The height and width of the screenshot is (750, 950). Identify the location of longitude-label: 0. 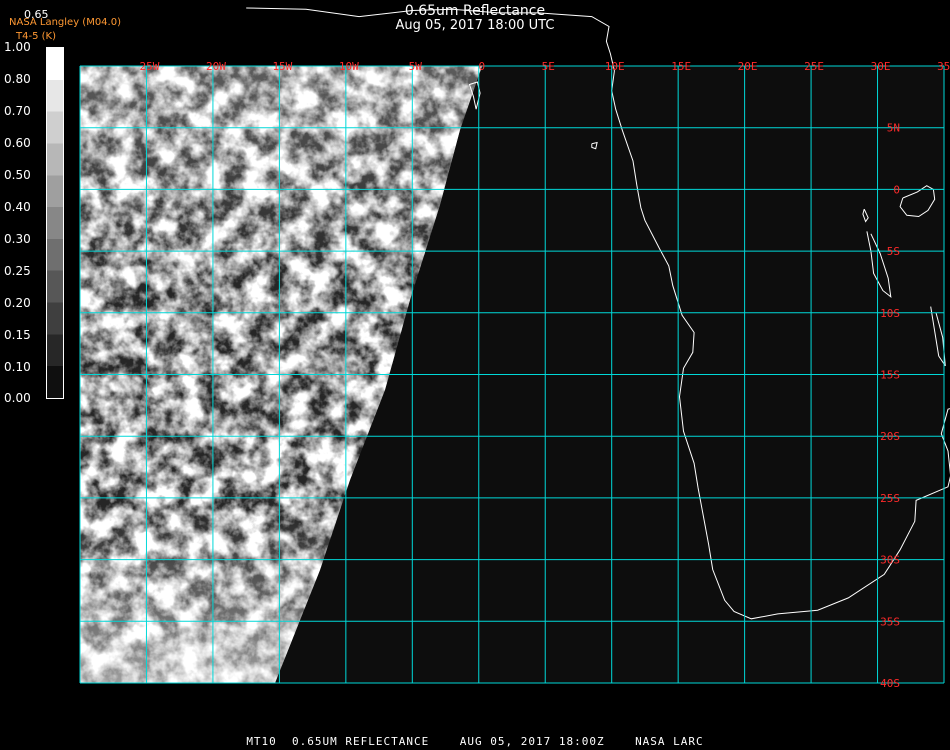
(481, 66).